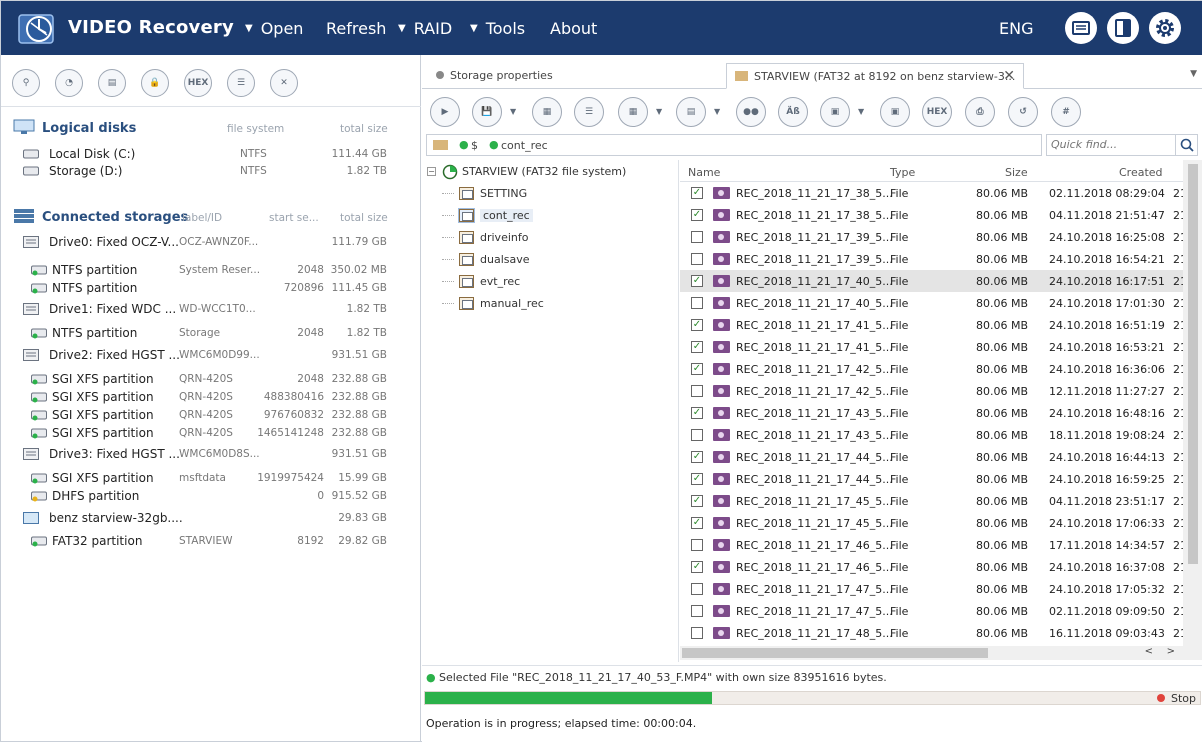 Image resolution: width=1202 pixels, height=742 pixels. Describe the element at coordinates (445, 112) in the screenshot. I see `preview-button: ▶` at that location.